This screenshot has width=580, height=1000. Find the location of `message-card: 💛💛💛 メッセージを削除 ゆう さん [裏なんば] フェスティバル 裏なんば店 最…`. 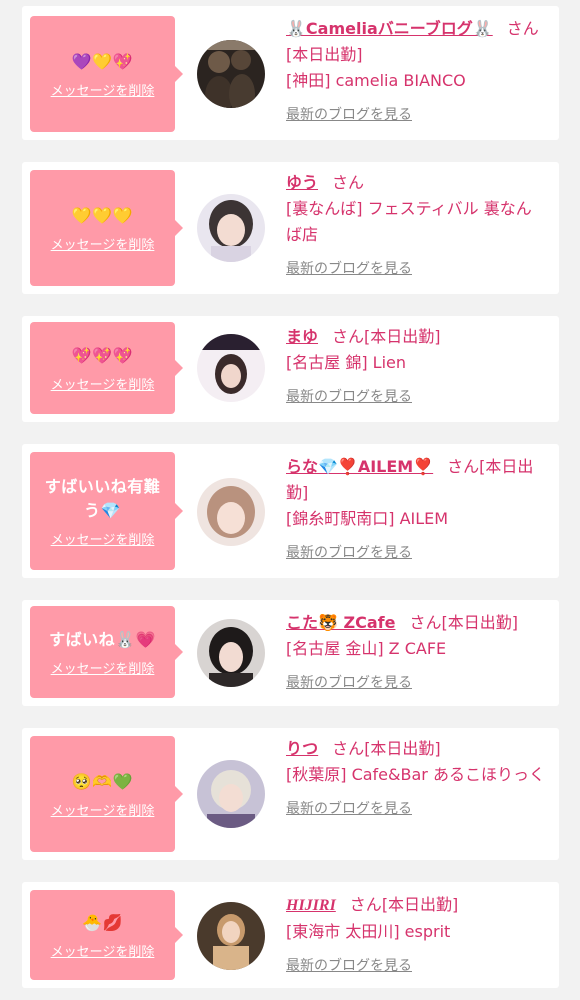

message-card: 💛💛💛 メッセージを削除 ゆう さん [裏なんば] フェスティバル 裏なんば店 最… is located at coordinates (290, 228).